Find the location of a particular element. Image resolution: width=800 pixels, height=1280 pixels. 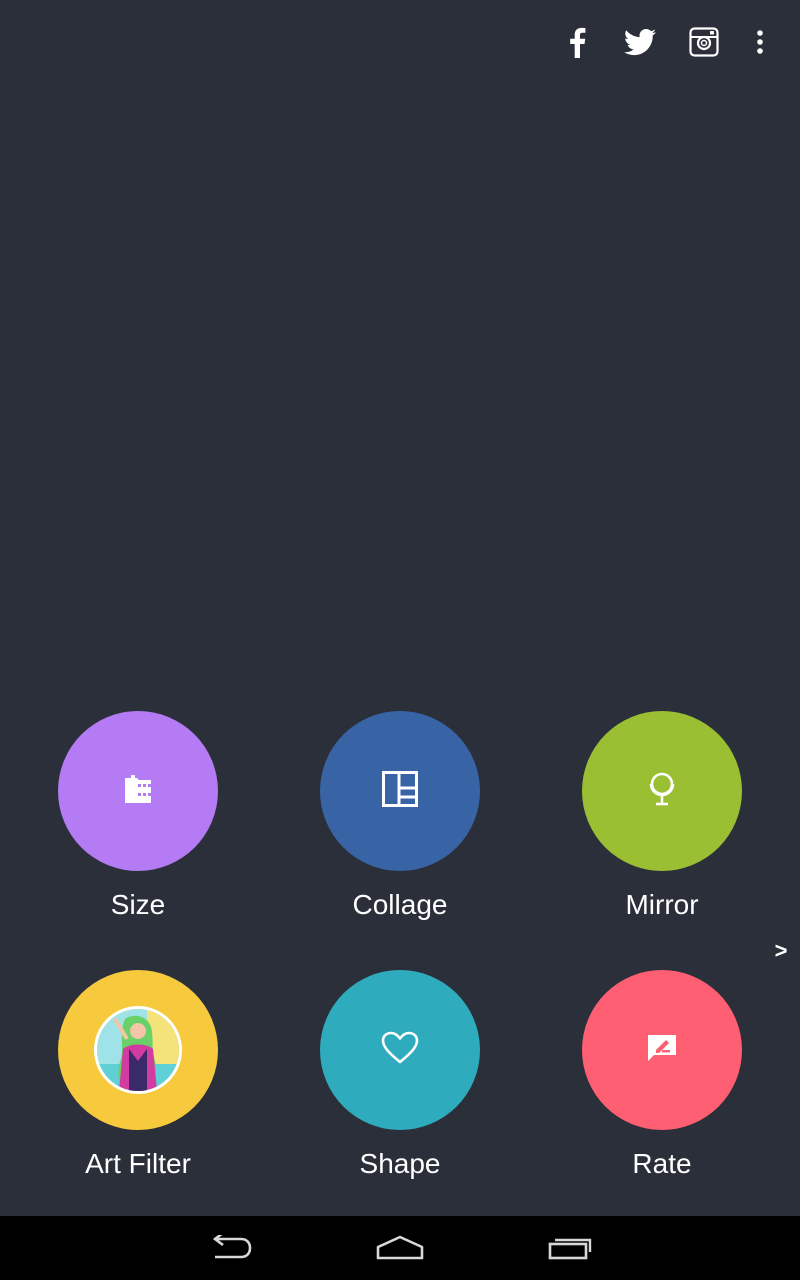

rate-tile: Rate is located at coordinates (662, 1085).